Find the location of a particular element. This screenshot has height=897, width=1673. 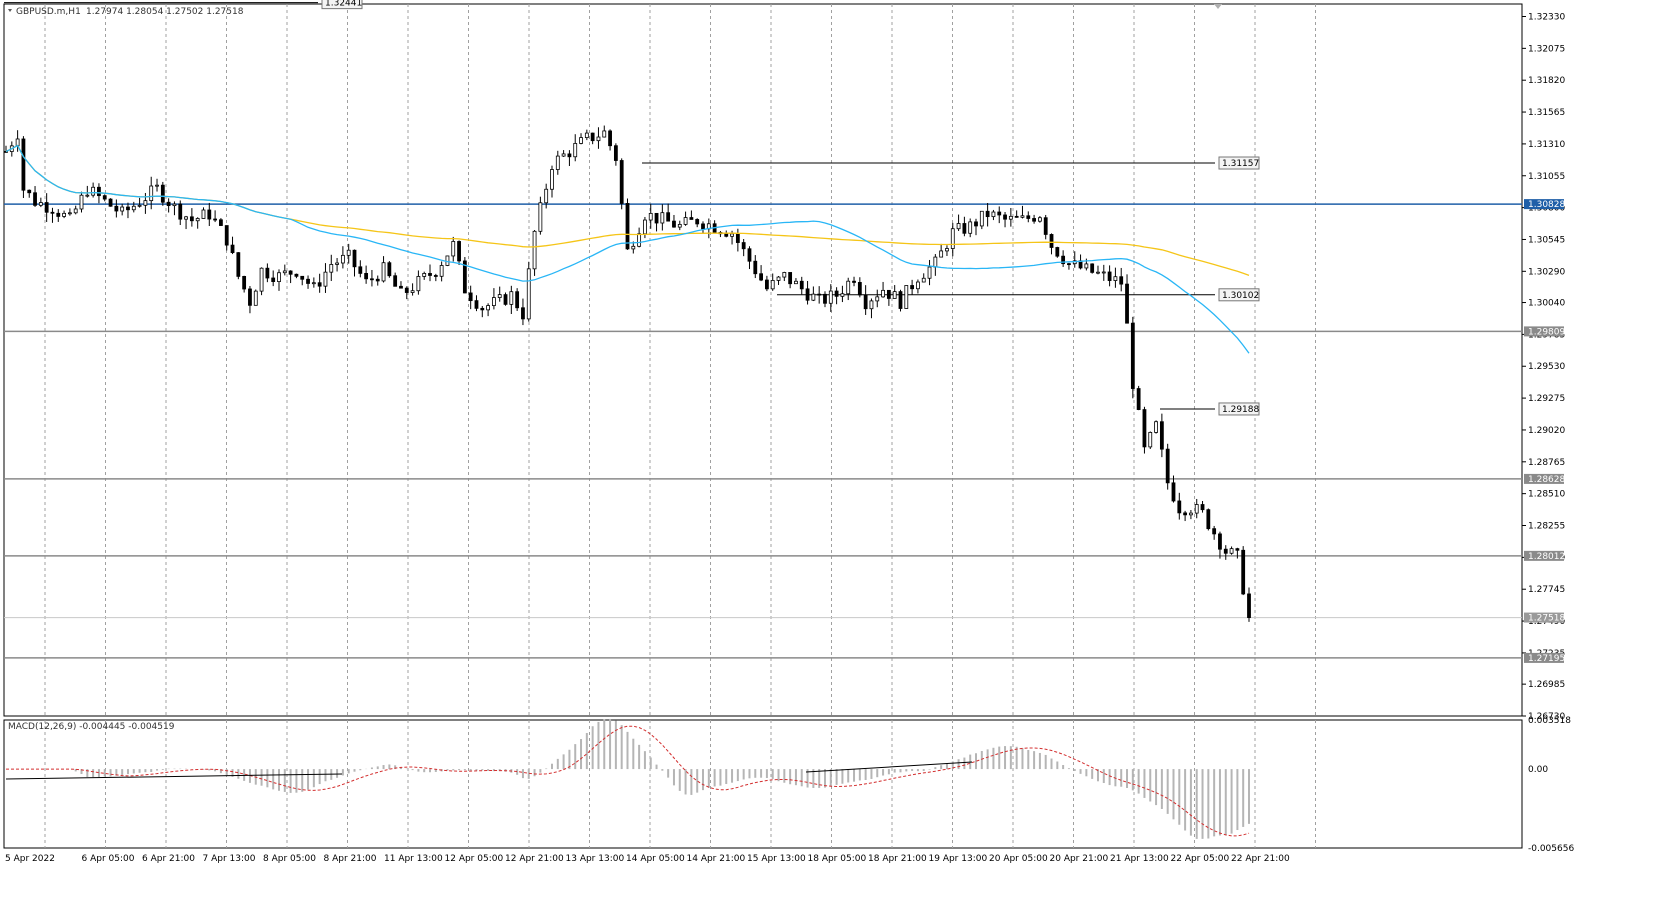

y-tick-label: 1.30545 is located at coordinates (1546, 240).